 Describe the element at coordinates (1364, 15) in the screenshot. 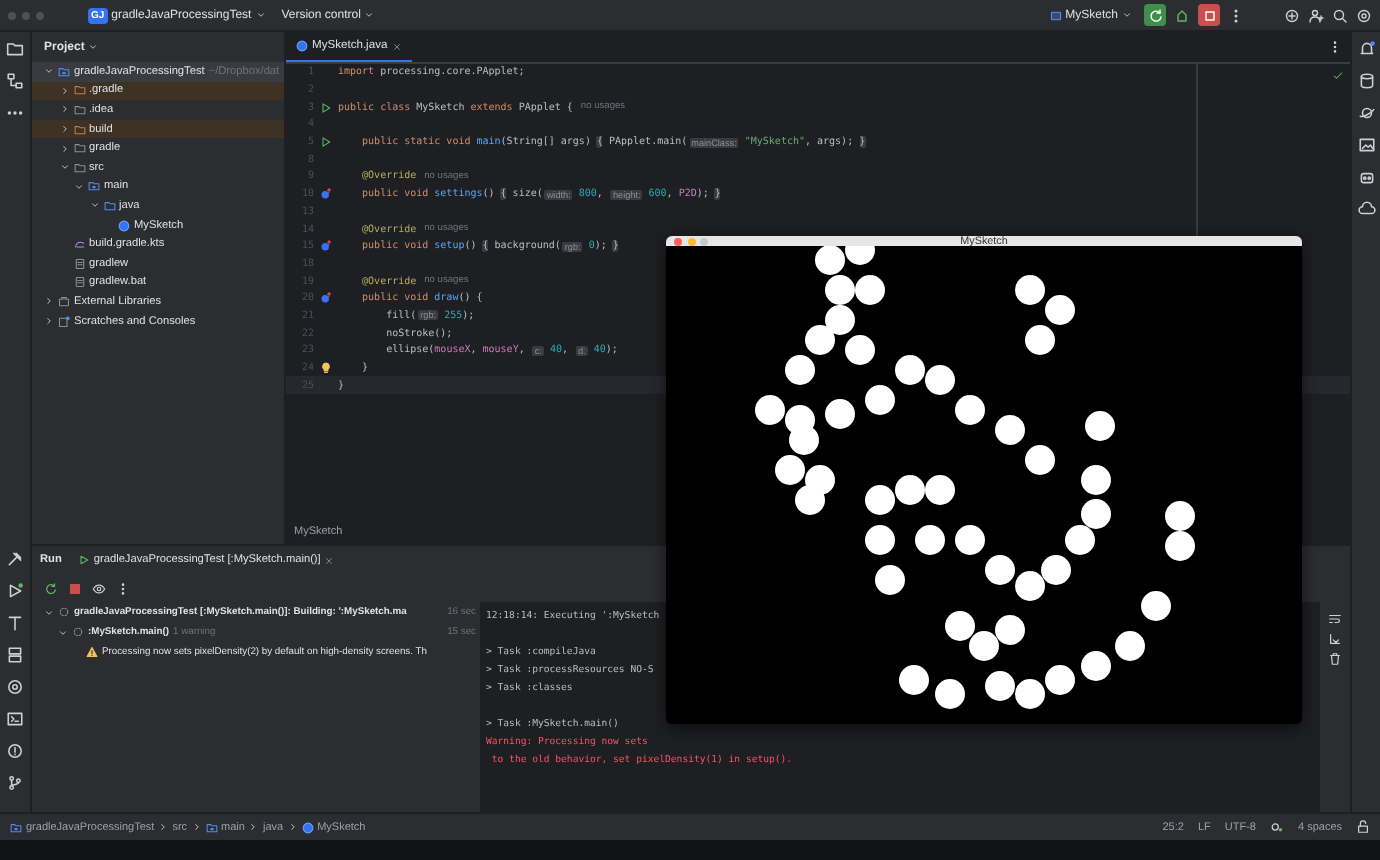

I see `settings-icon` at that location.